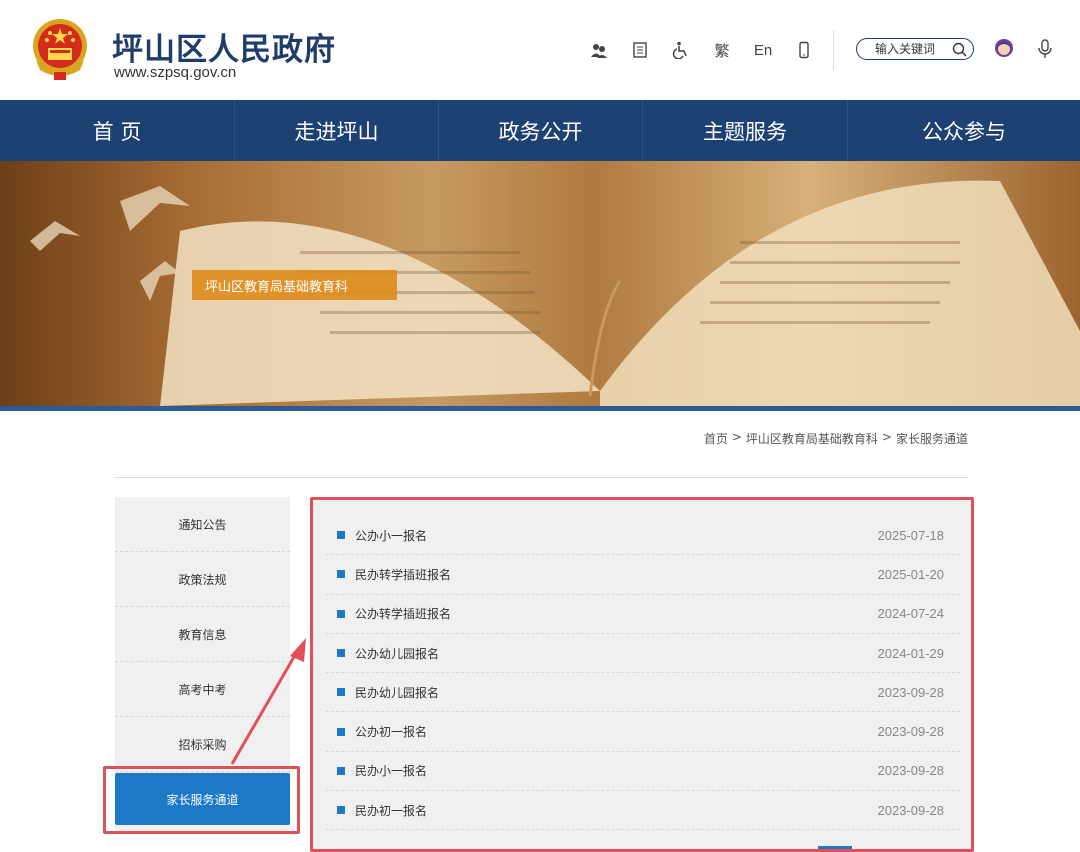 Image resolution: width=1080 pixels, height=852 pixels. I want to click on sidebar-item-education-info: 教育信息, so click(202, 634).